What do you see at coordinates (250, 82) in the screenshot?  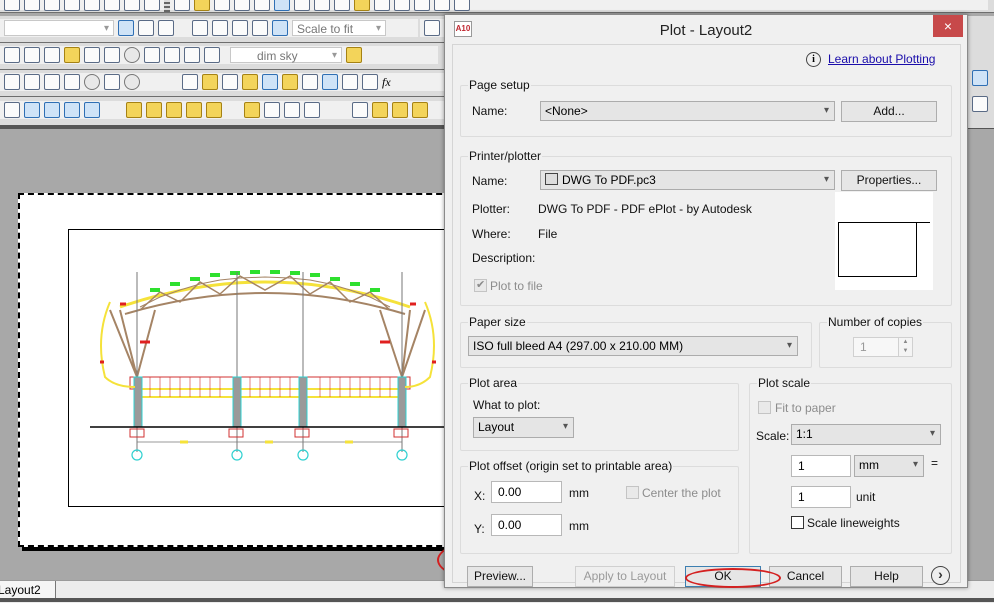 I see `show-all-constraints-icon` at bounding box center [250, 82].